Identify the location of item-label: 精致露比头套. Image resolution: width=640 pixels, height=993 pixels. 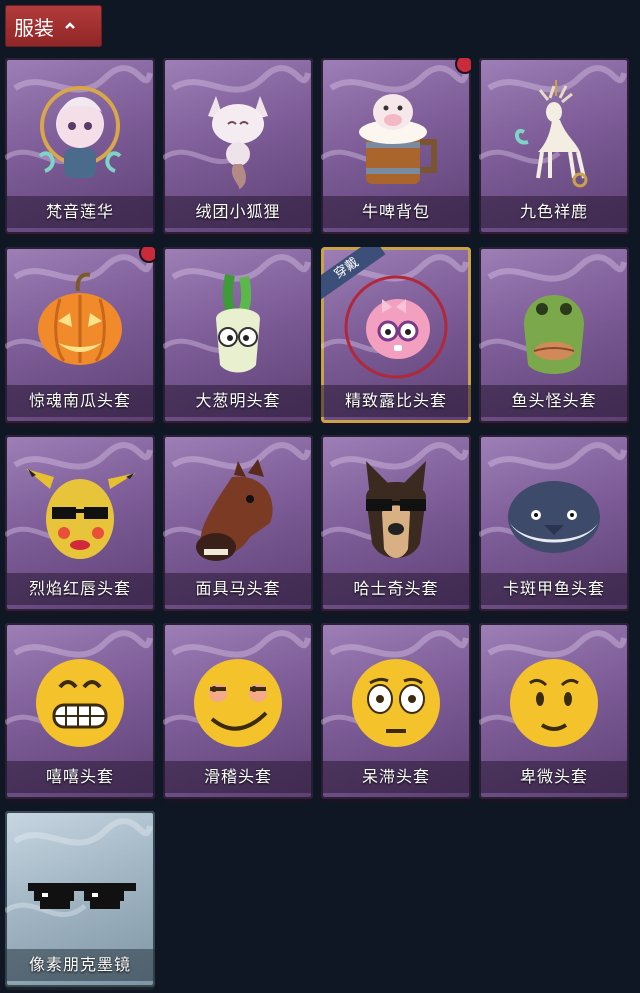
(396, 401).